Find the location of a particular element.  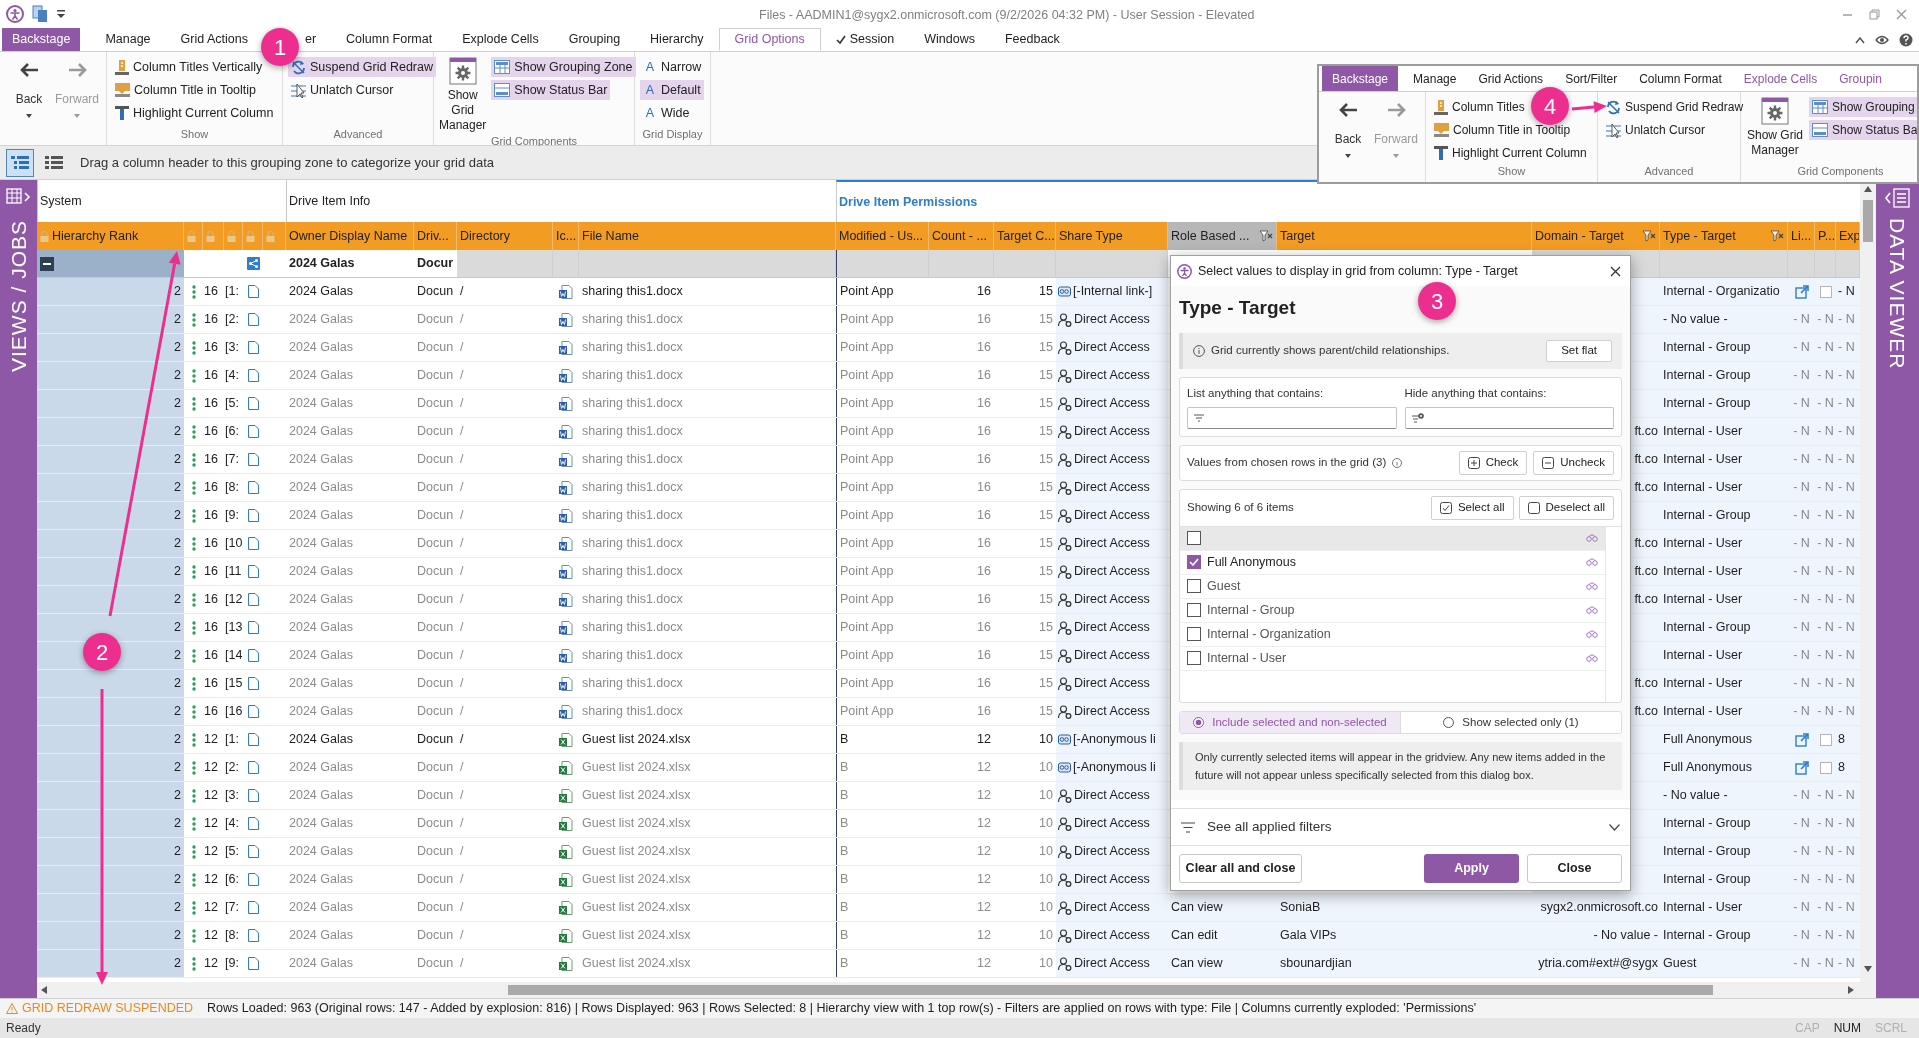

ribbon-tab: er is located at coordinates (316, 39).